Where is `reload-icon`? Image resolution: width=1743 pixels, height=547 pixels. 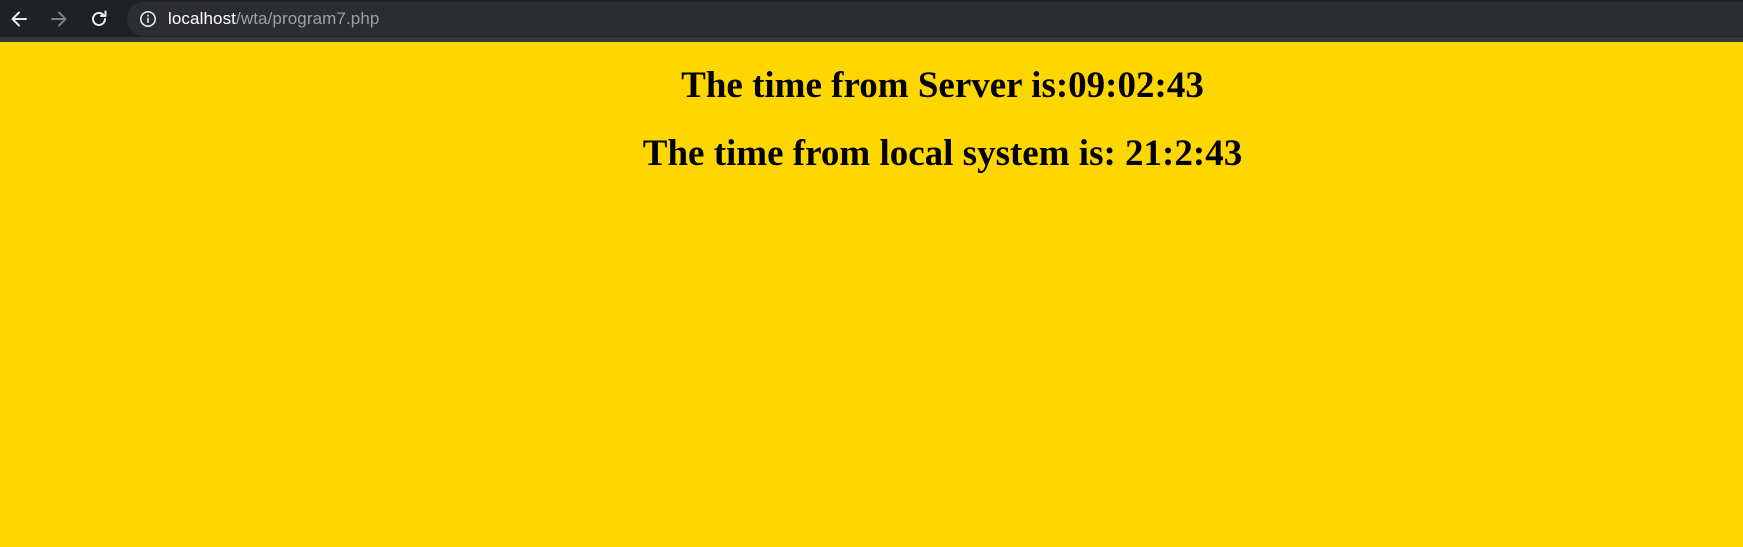
reload-icon is located at coordinates (99, 19).